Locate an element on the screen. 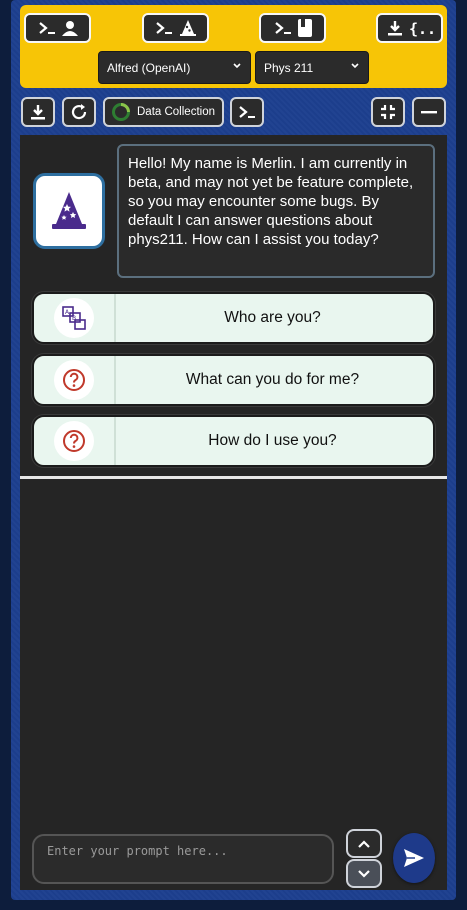 The width and height of the screenshot is (467, 910). send-button is located at coordinates (414, 858).